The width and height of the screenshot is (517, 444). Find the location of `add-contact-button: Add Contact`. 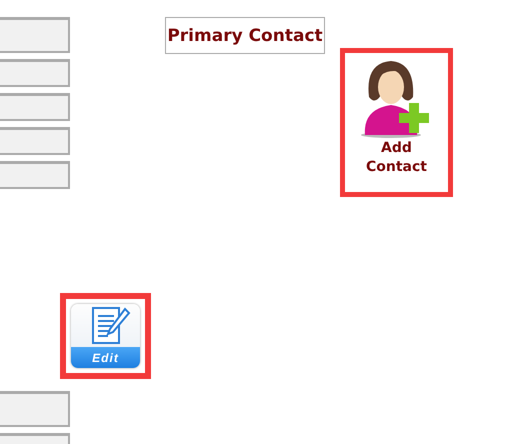

add-contact-button: Add Contact is located at coordinates (396, 122).